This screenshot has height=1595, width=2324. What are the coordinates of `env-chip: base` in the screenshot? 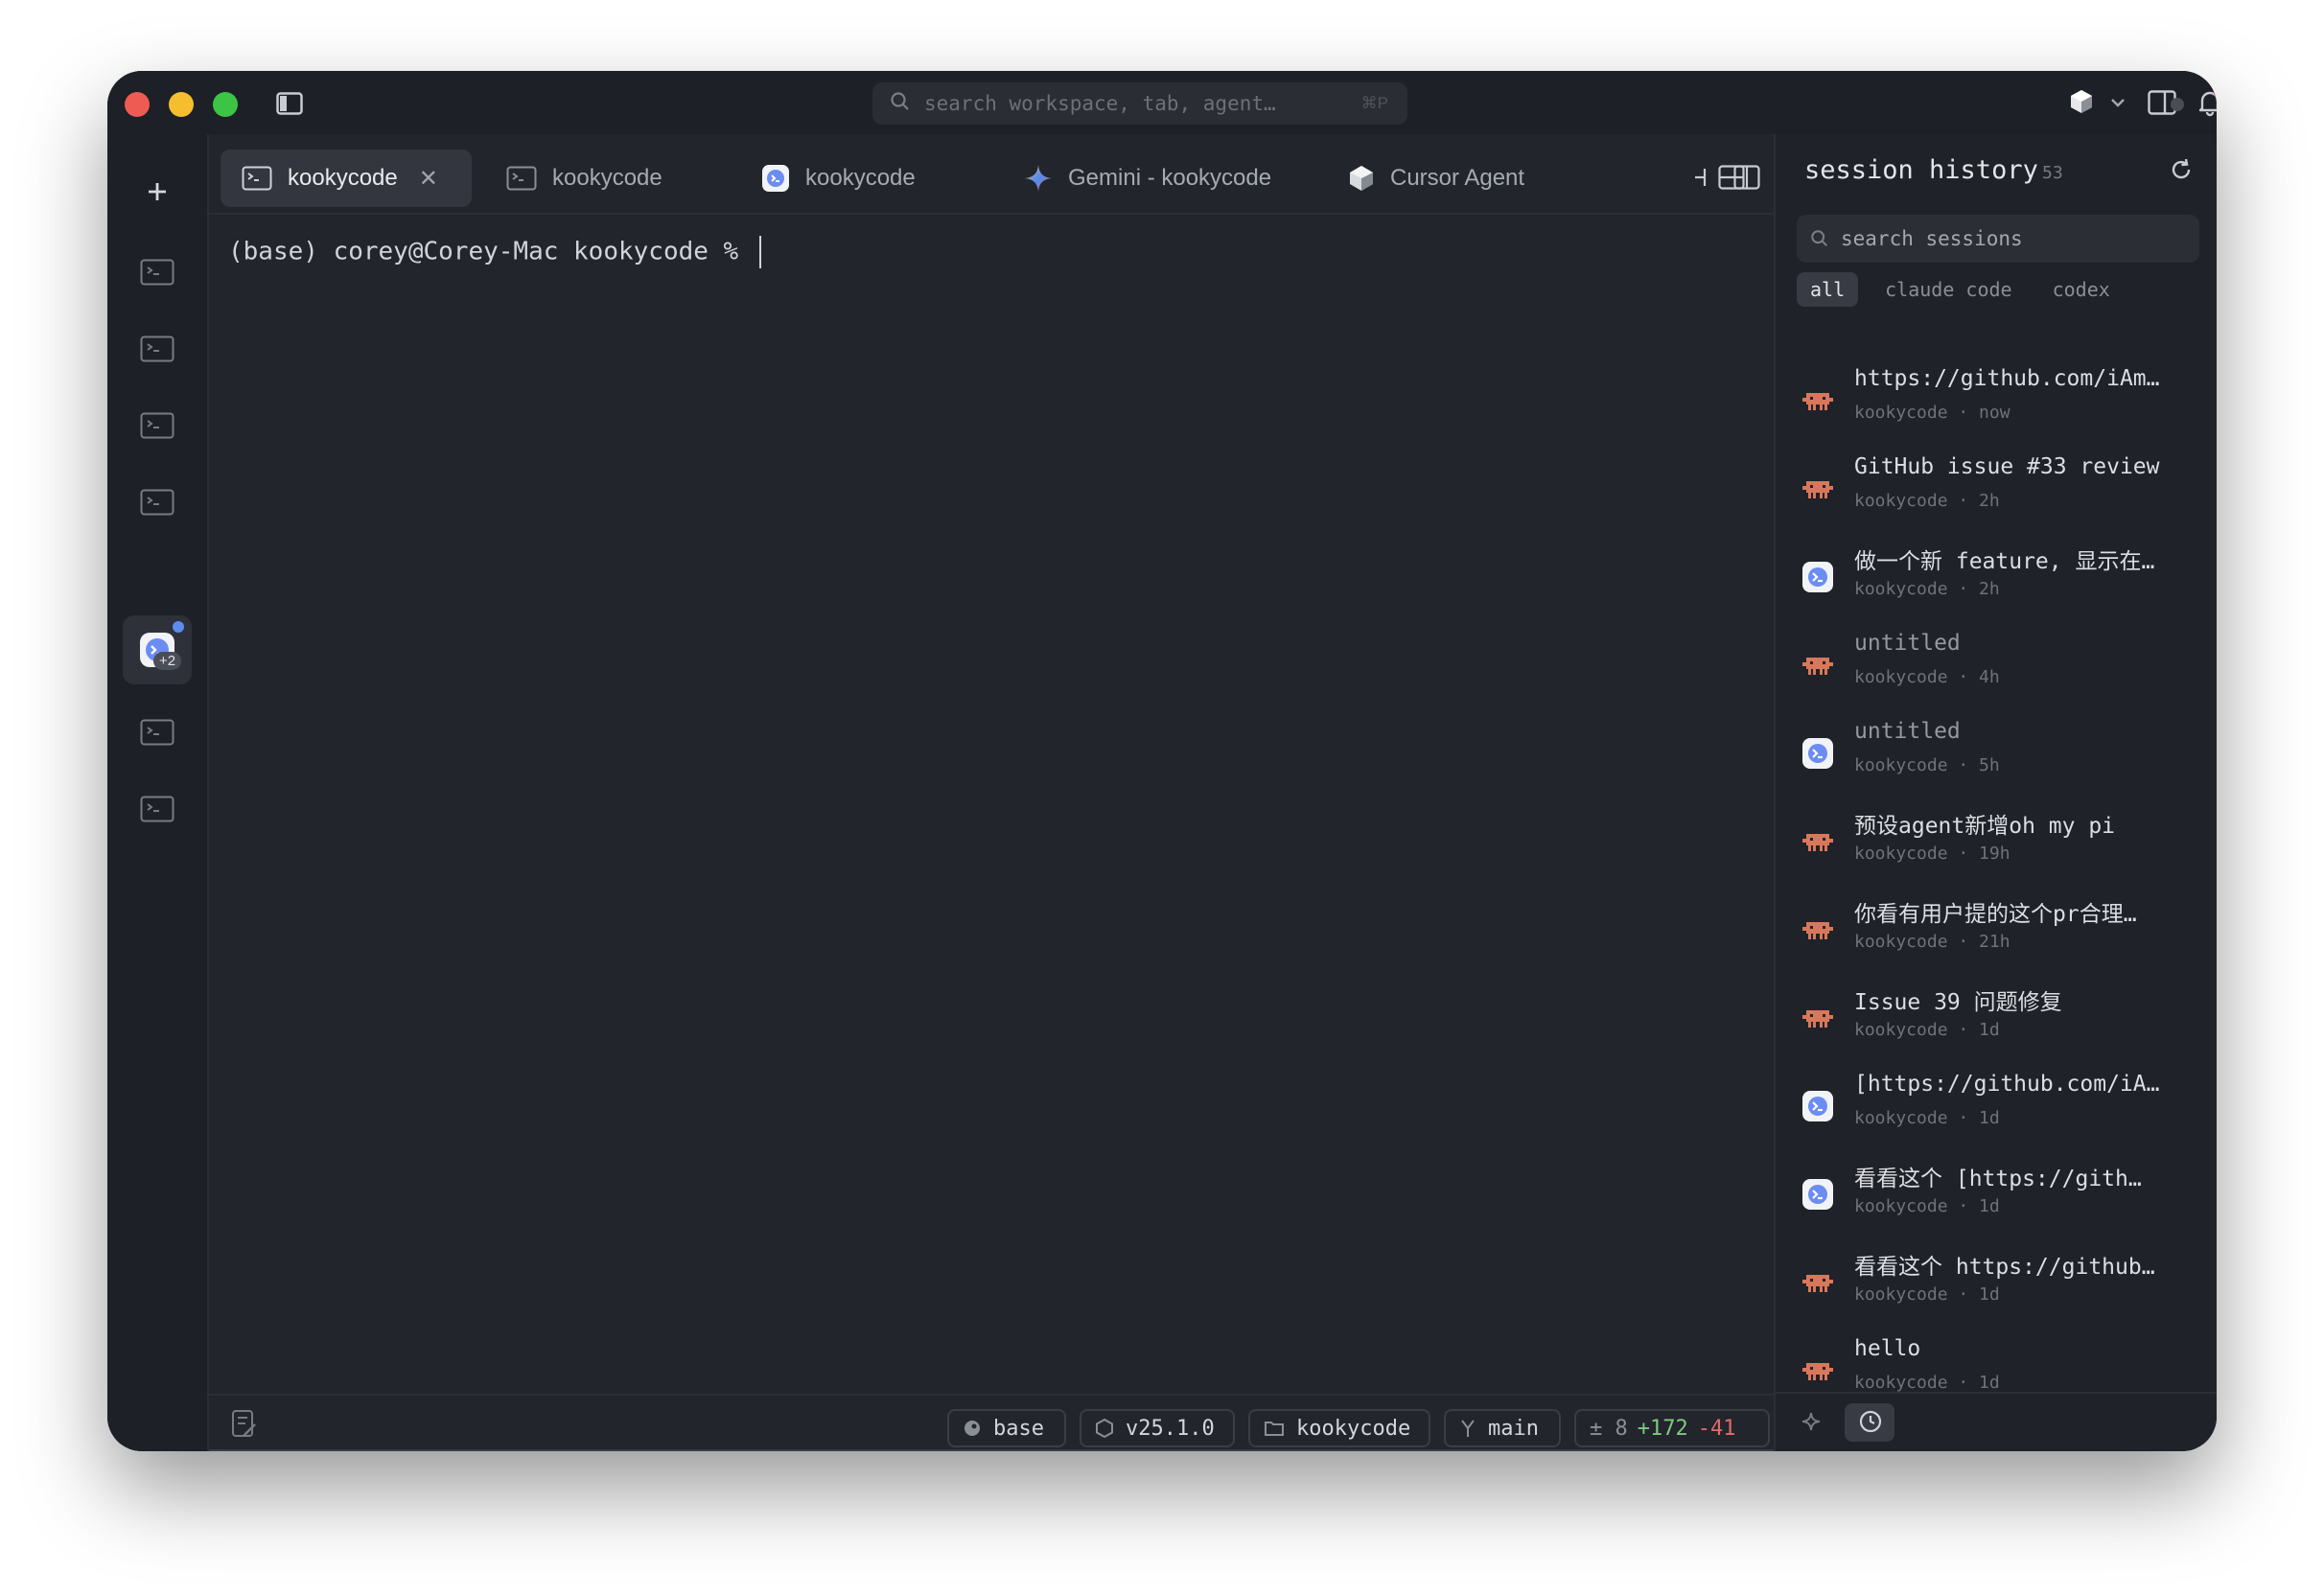 It's located at (1006, 1428).